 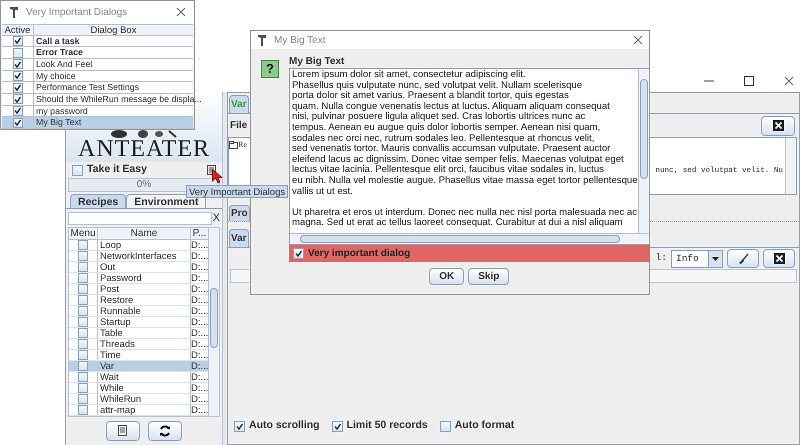 What do you see at coordinates (77, 13) in the screenshot?
I see `window-title: Very Important Dialogs` at bounding box center [77, 13].